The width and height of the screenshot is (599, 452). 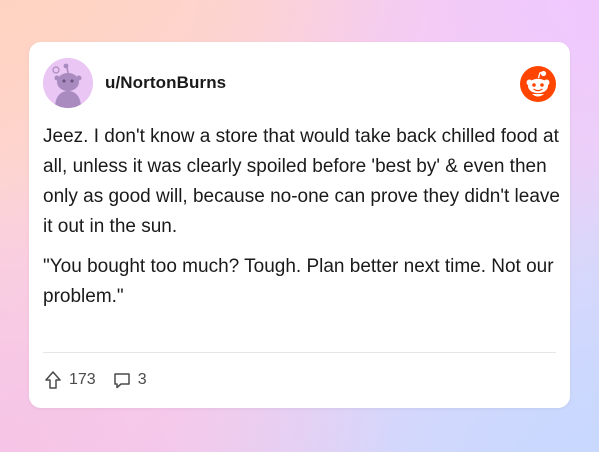 I want to click on post-header: u/NortonBurns, so click(x=299, y=83).